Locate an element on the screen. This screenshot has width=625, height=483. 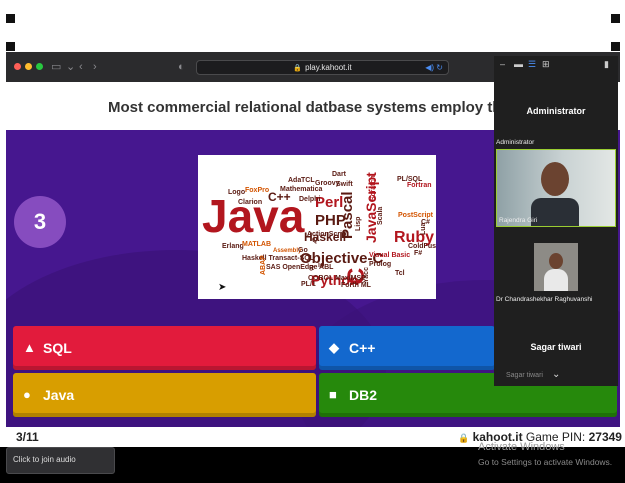
word-cloud-word: Fortran is located at coordinates (419, 185).